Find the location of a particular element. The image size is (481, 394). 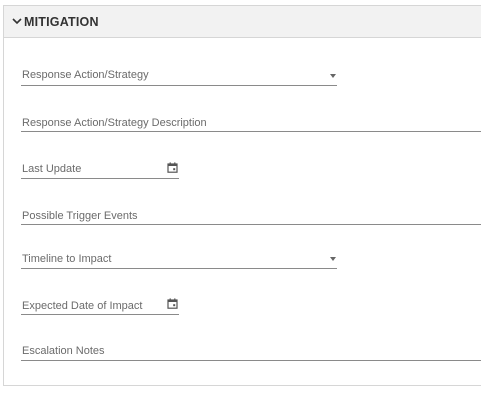

timeline-to-impact-select: Timeline to Impact is located at coordinates (179, 257).